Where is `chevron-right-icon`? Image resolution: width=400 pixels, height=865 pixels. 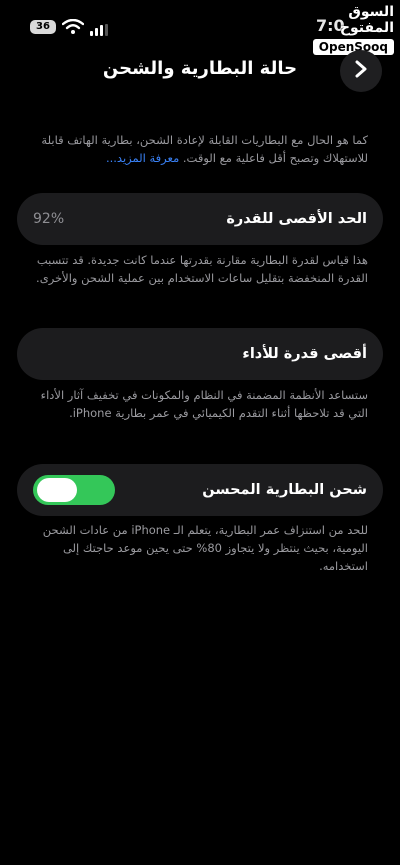 chevron-right-icon is located at coordinates (361, 71).